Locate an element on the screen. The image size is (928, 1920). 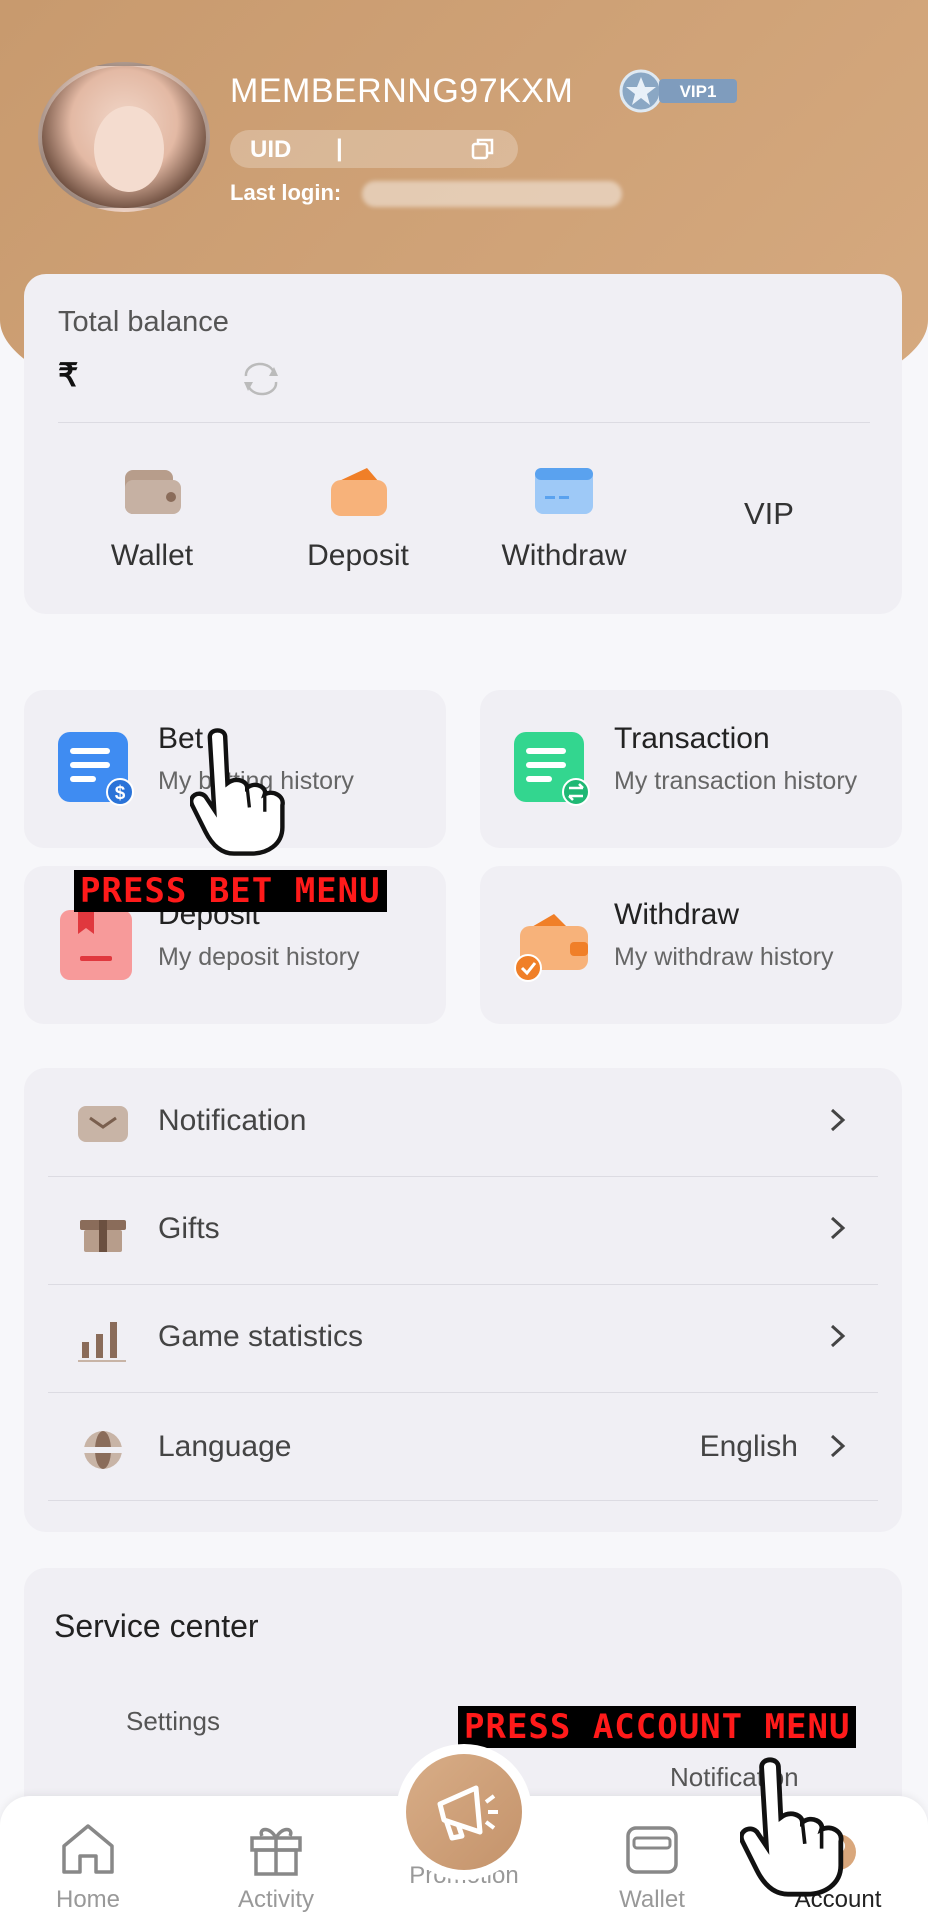
deposit-action: Deposit is located at coordinates (358, 518).